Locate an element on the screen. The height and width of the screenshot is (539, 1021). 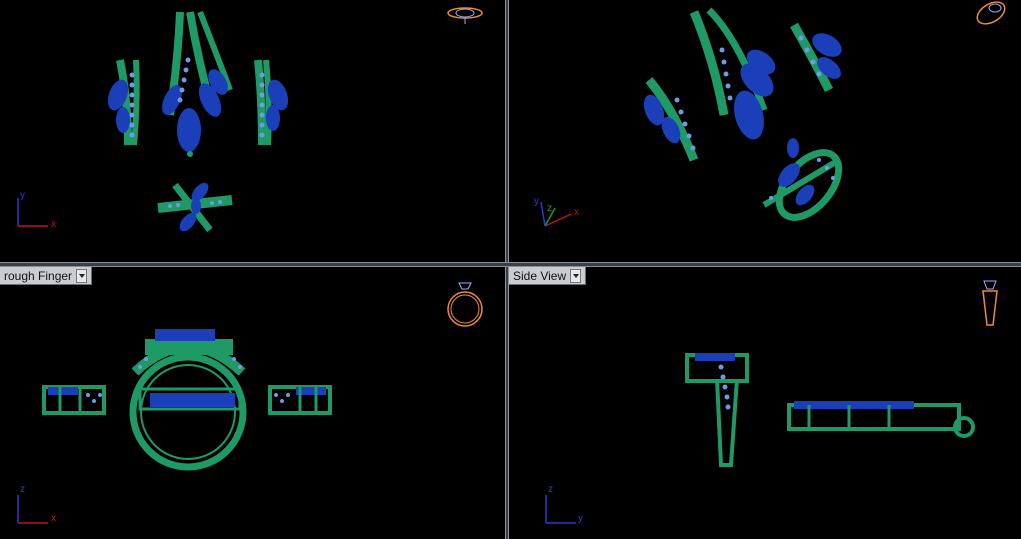
pendant-side-model is located at coordinates (717, 410).